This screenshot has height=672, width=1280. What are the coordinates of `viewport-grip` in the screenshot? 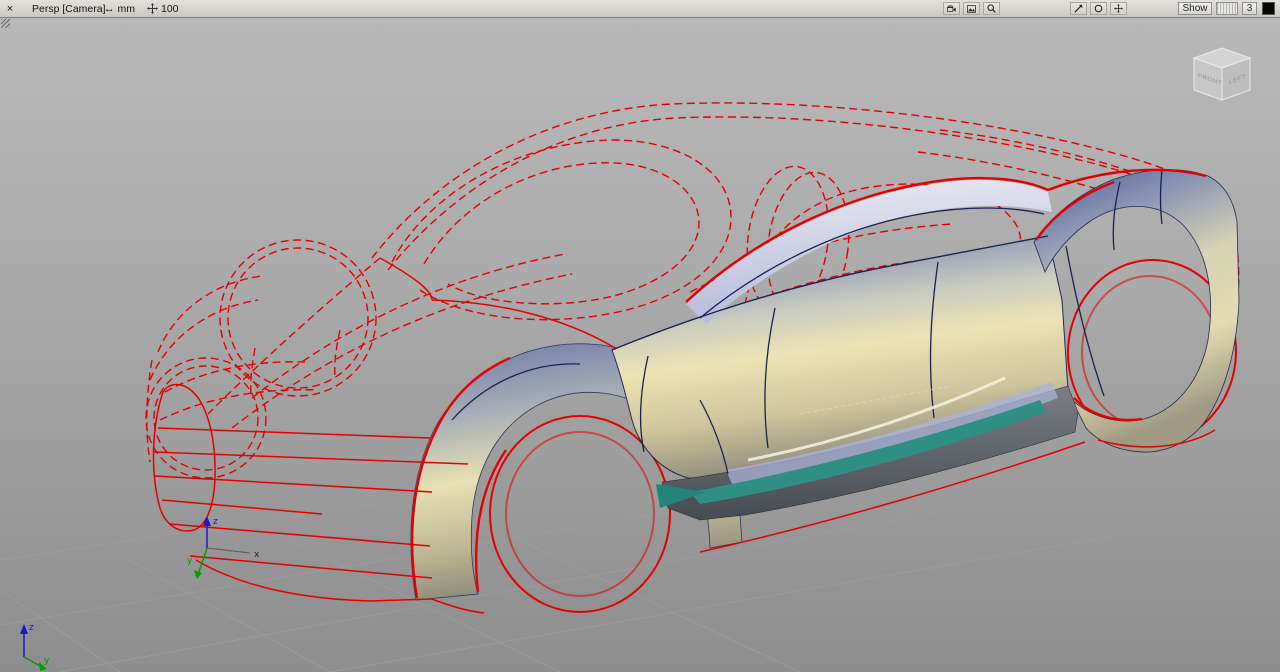 It's located at (5, 23).